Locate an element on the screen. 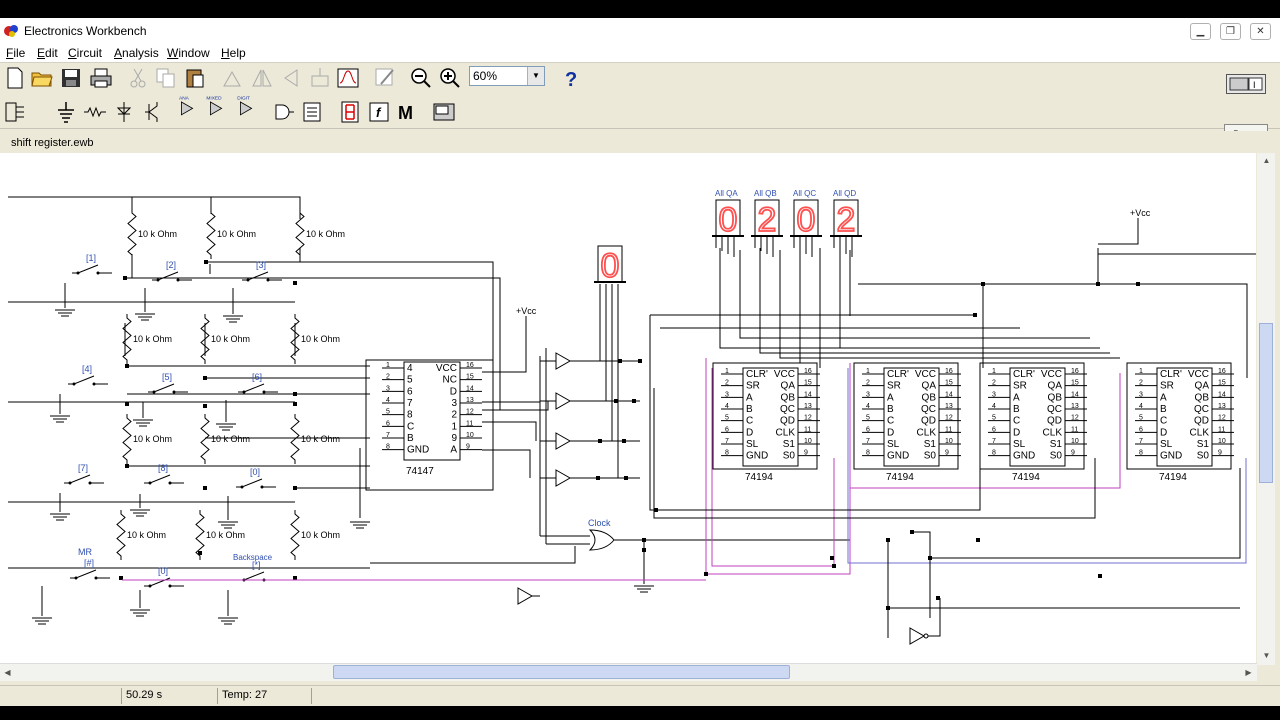 The height and width of the screenshot is (720, 1280). component-properties-button is located at coordinates (385, 78).